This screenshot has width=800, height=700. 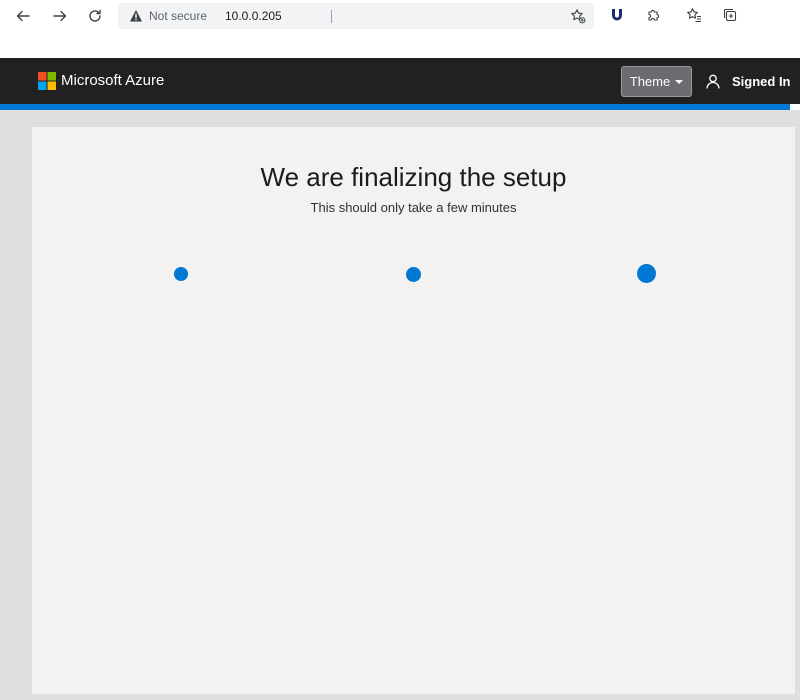 What do you see at coordinates (578, 16) in the screenshot?
I see `favorite-star-icon` at bounding box center [578, 16].